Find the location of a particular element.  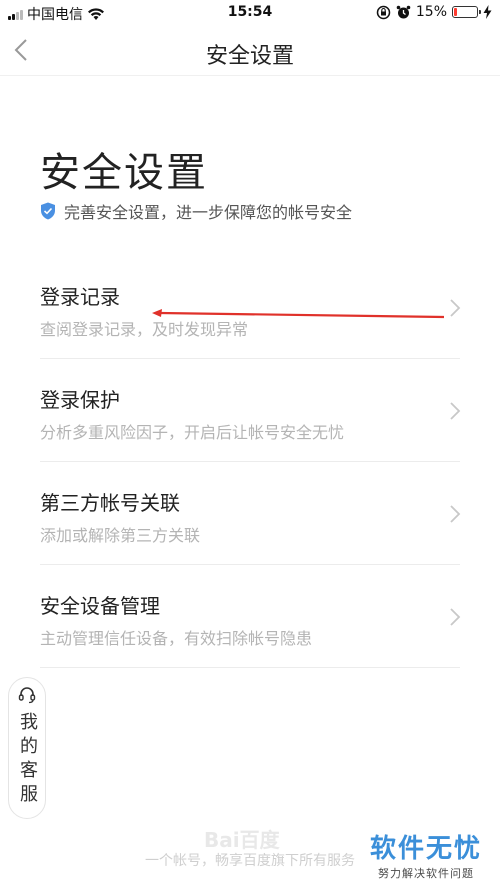

baidu-logo-text: Bai百度 is located at coordinates (242, 840).